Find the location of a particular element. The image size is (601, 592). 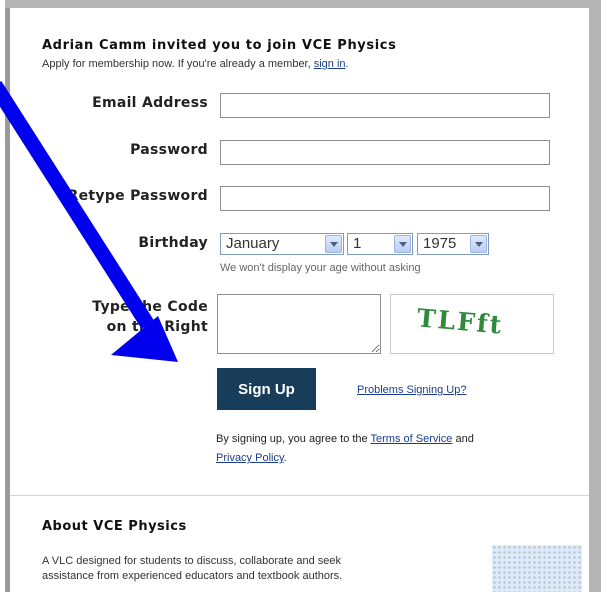

terms-prefix: By signing up, you agree to the is located at coordinates (293, 439).